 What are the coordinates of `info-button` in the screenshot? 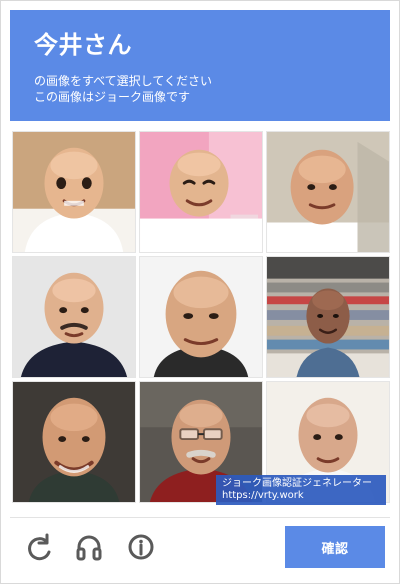 It's located at (141, 547).